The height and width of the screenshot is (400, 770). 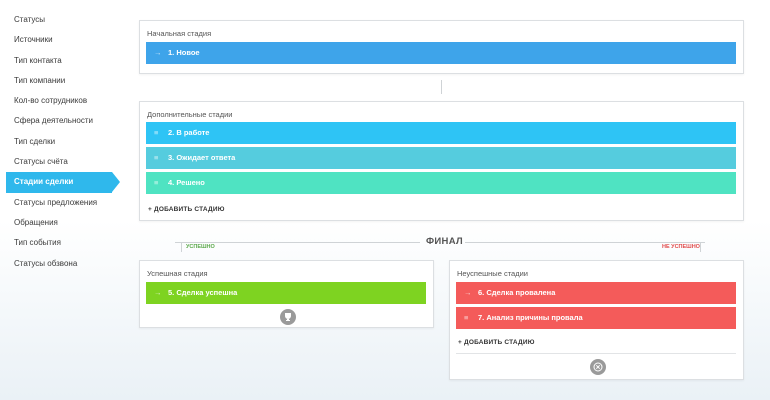 I want to click on sidebar-item-statuses: Статусы, so click(x=62, y=20).